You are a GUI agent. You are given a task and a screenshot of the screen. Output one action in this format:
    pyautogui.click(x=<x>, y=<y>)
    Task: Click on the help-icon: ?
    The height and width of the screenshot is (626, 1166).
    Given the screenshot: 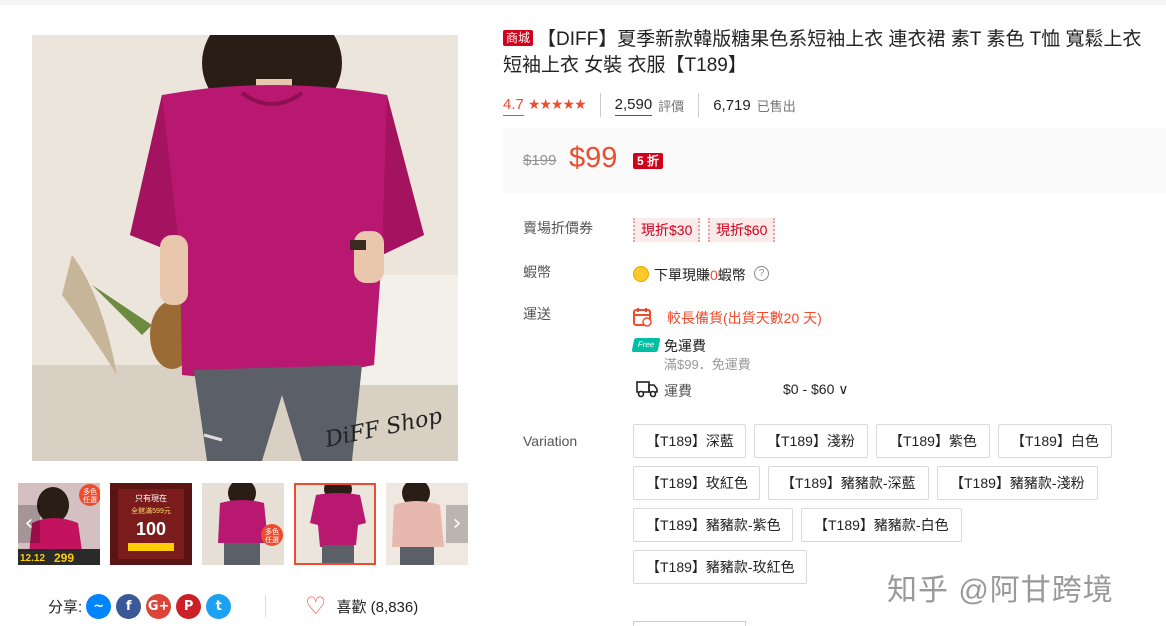 What is the action you would take?
    pyautogui.click(x=761, y=273)
    